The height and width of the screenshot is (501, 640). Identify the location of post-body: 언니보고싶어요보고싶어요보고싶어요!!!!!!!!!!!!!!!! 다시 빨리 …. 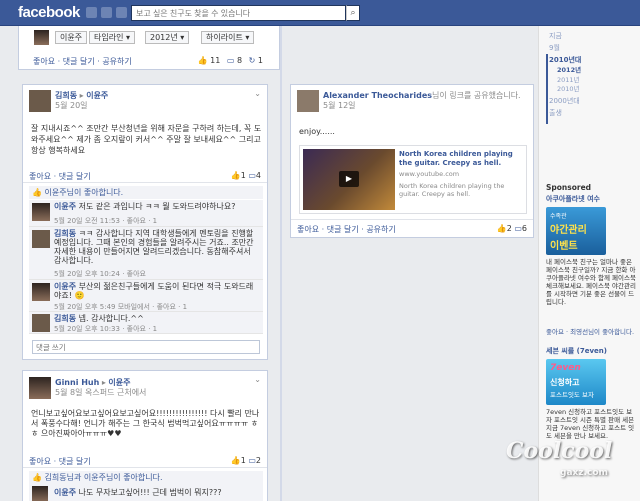
(145, 423).